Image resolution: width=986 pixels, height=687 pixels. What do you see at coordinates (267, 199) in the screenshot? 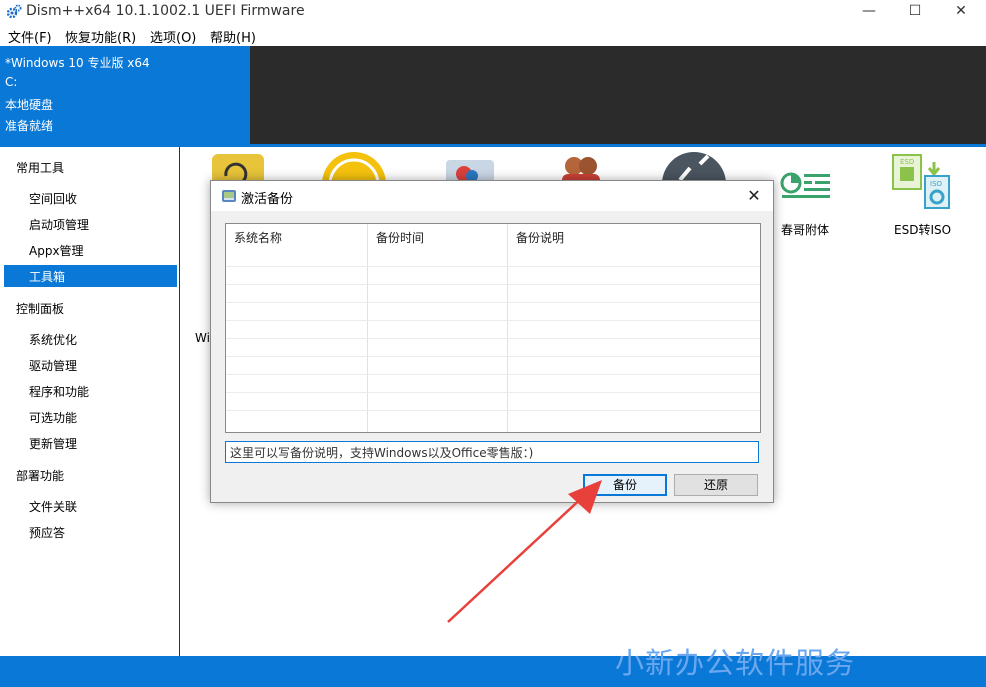
I see `dialog-title: 激活备份` at bounding box center [267, 199].